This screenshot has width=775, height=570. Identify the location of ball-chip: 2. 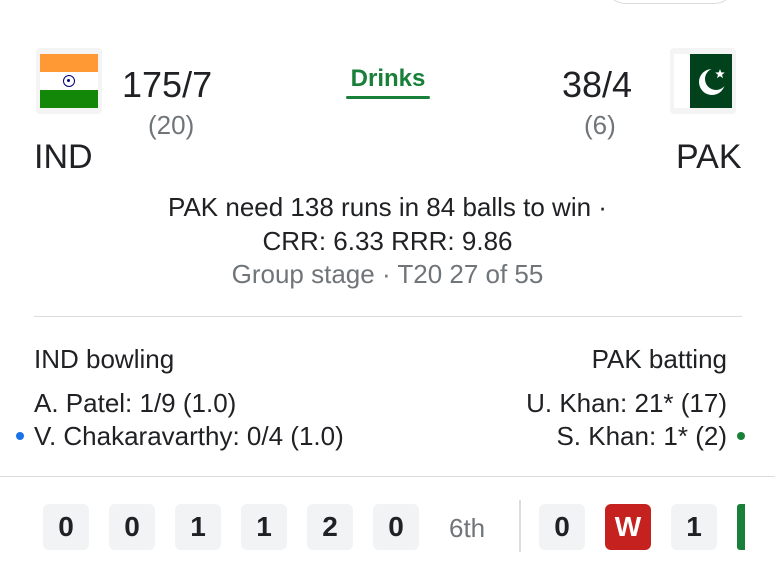
(330, 527).